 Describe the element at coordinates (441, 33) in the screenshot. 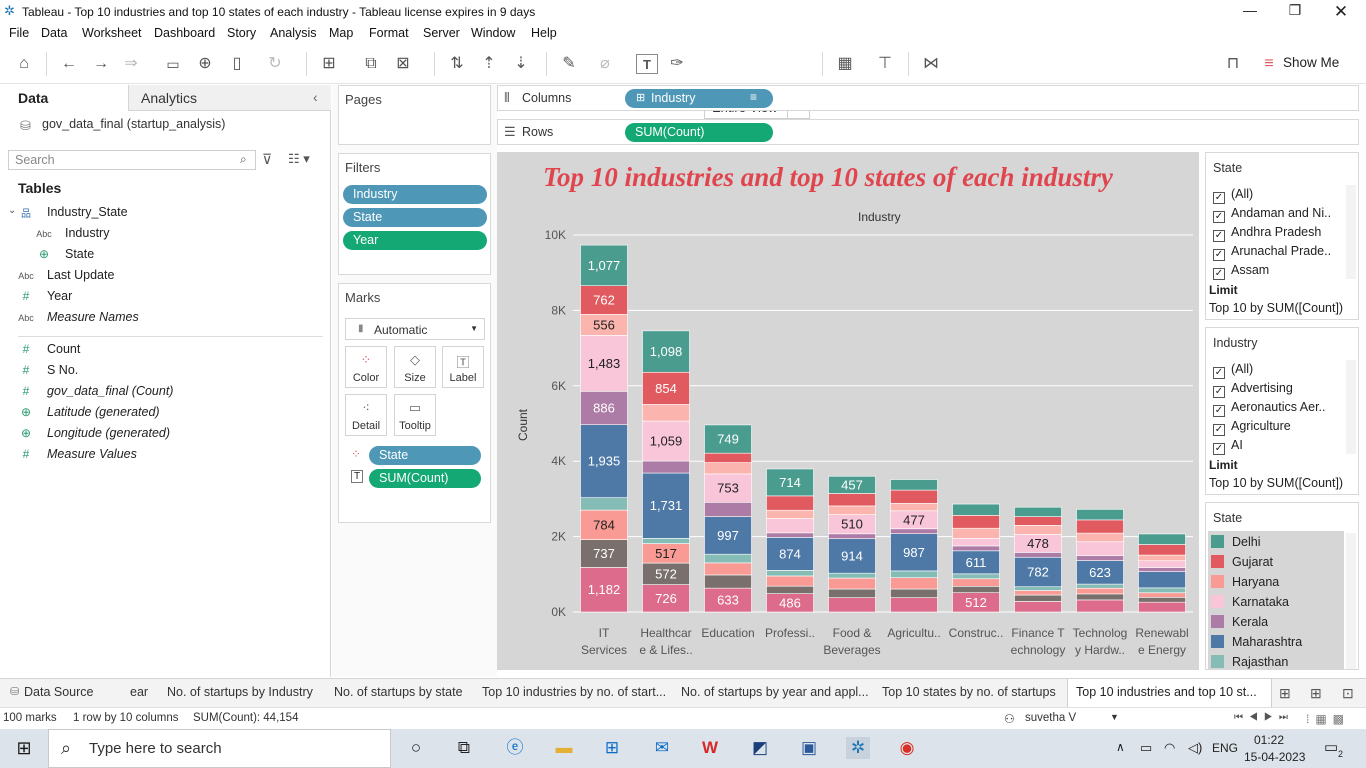

I see `menu-server: Server` at that location.